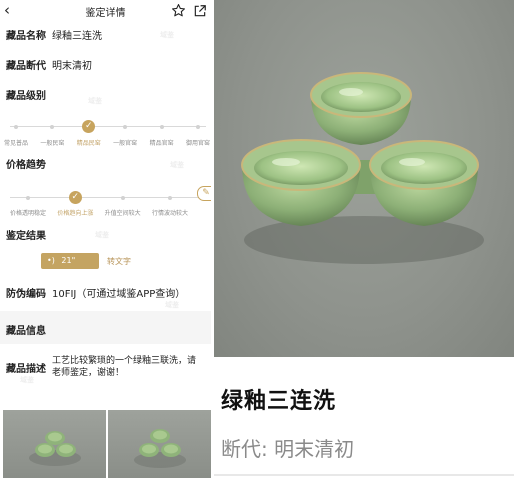  What do you see at coordinates (16, 143) in the screenshot?
I see `level-tick-label: 常见普品` at bounding box center [16, 143].